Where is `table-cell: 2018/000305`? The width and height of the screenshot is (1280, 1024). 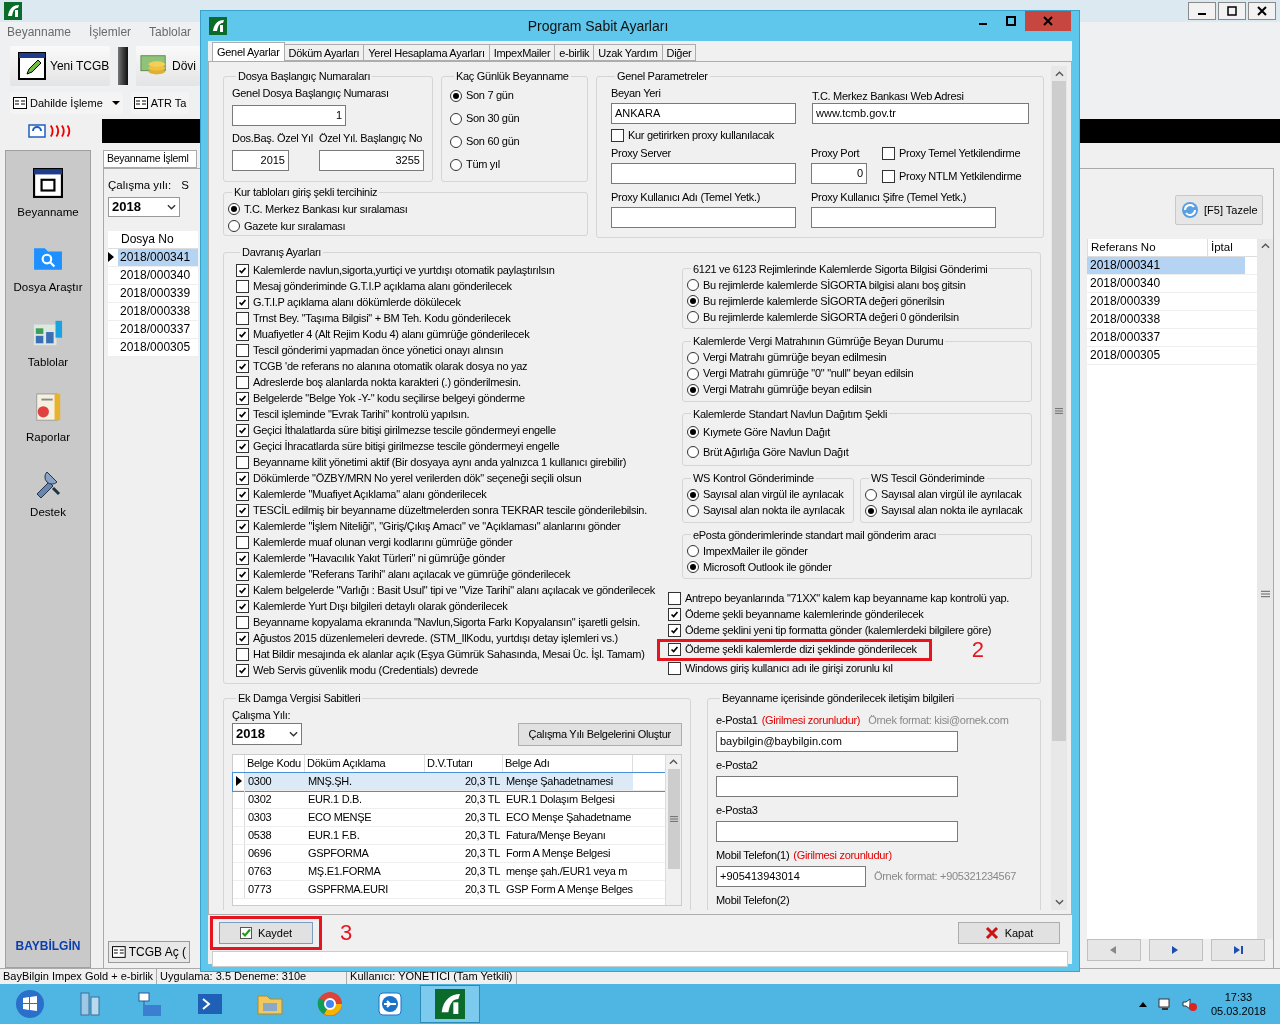
table-cell: 2018/000305 is located at coordinates (158, 347).